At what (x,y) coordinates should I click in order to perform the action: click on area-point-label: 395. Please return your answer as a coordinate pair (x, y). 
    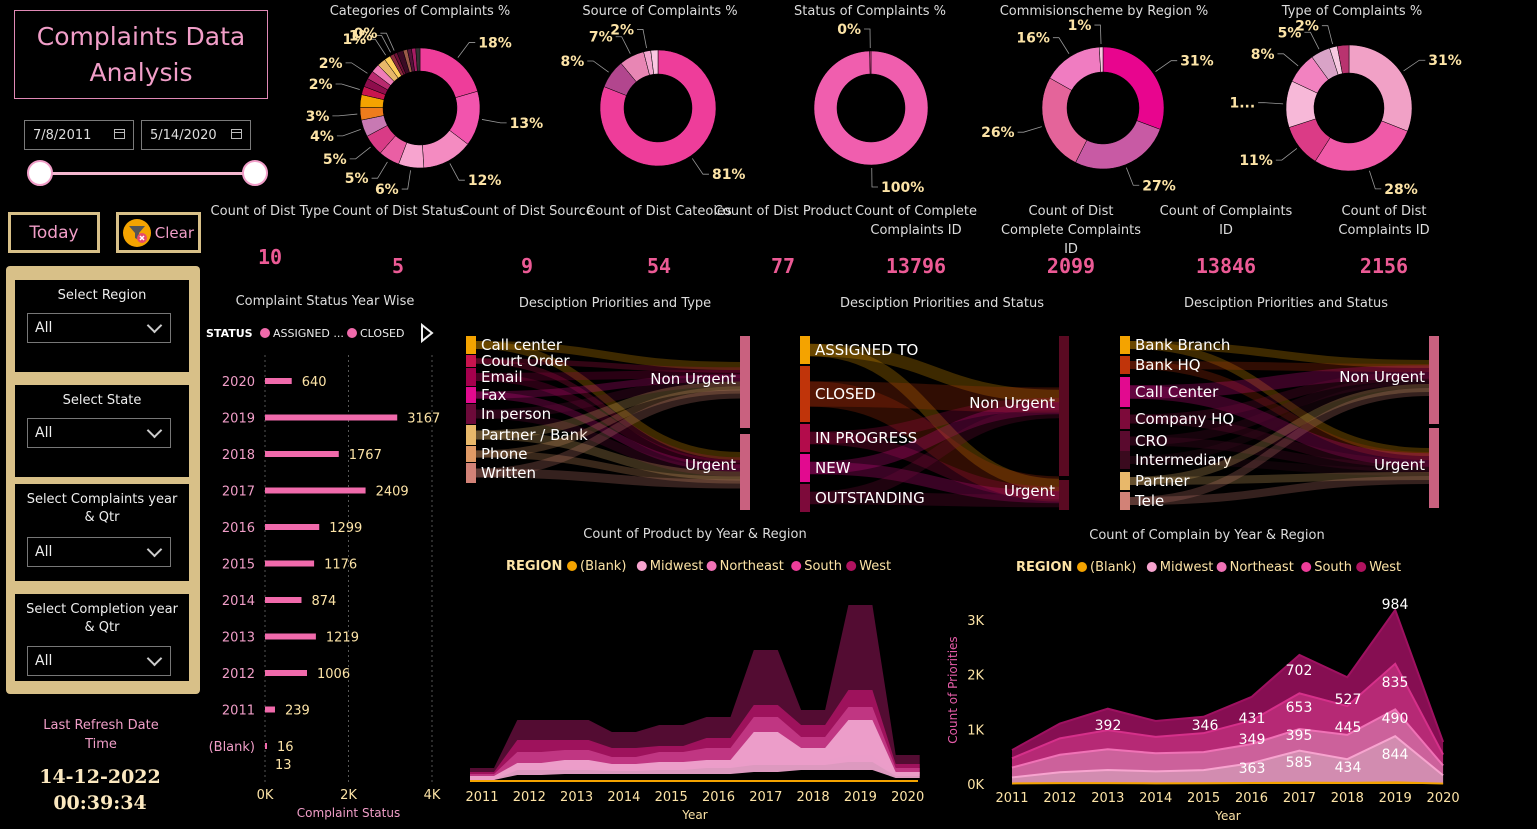
    Looking at the image, I should click on (1299, 736).